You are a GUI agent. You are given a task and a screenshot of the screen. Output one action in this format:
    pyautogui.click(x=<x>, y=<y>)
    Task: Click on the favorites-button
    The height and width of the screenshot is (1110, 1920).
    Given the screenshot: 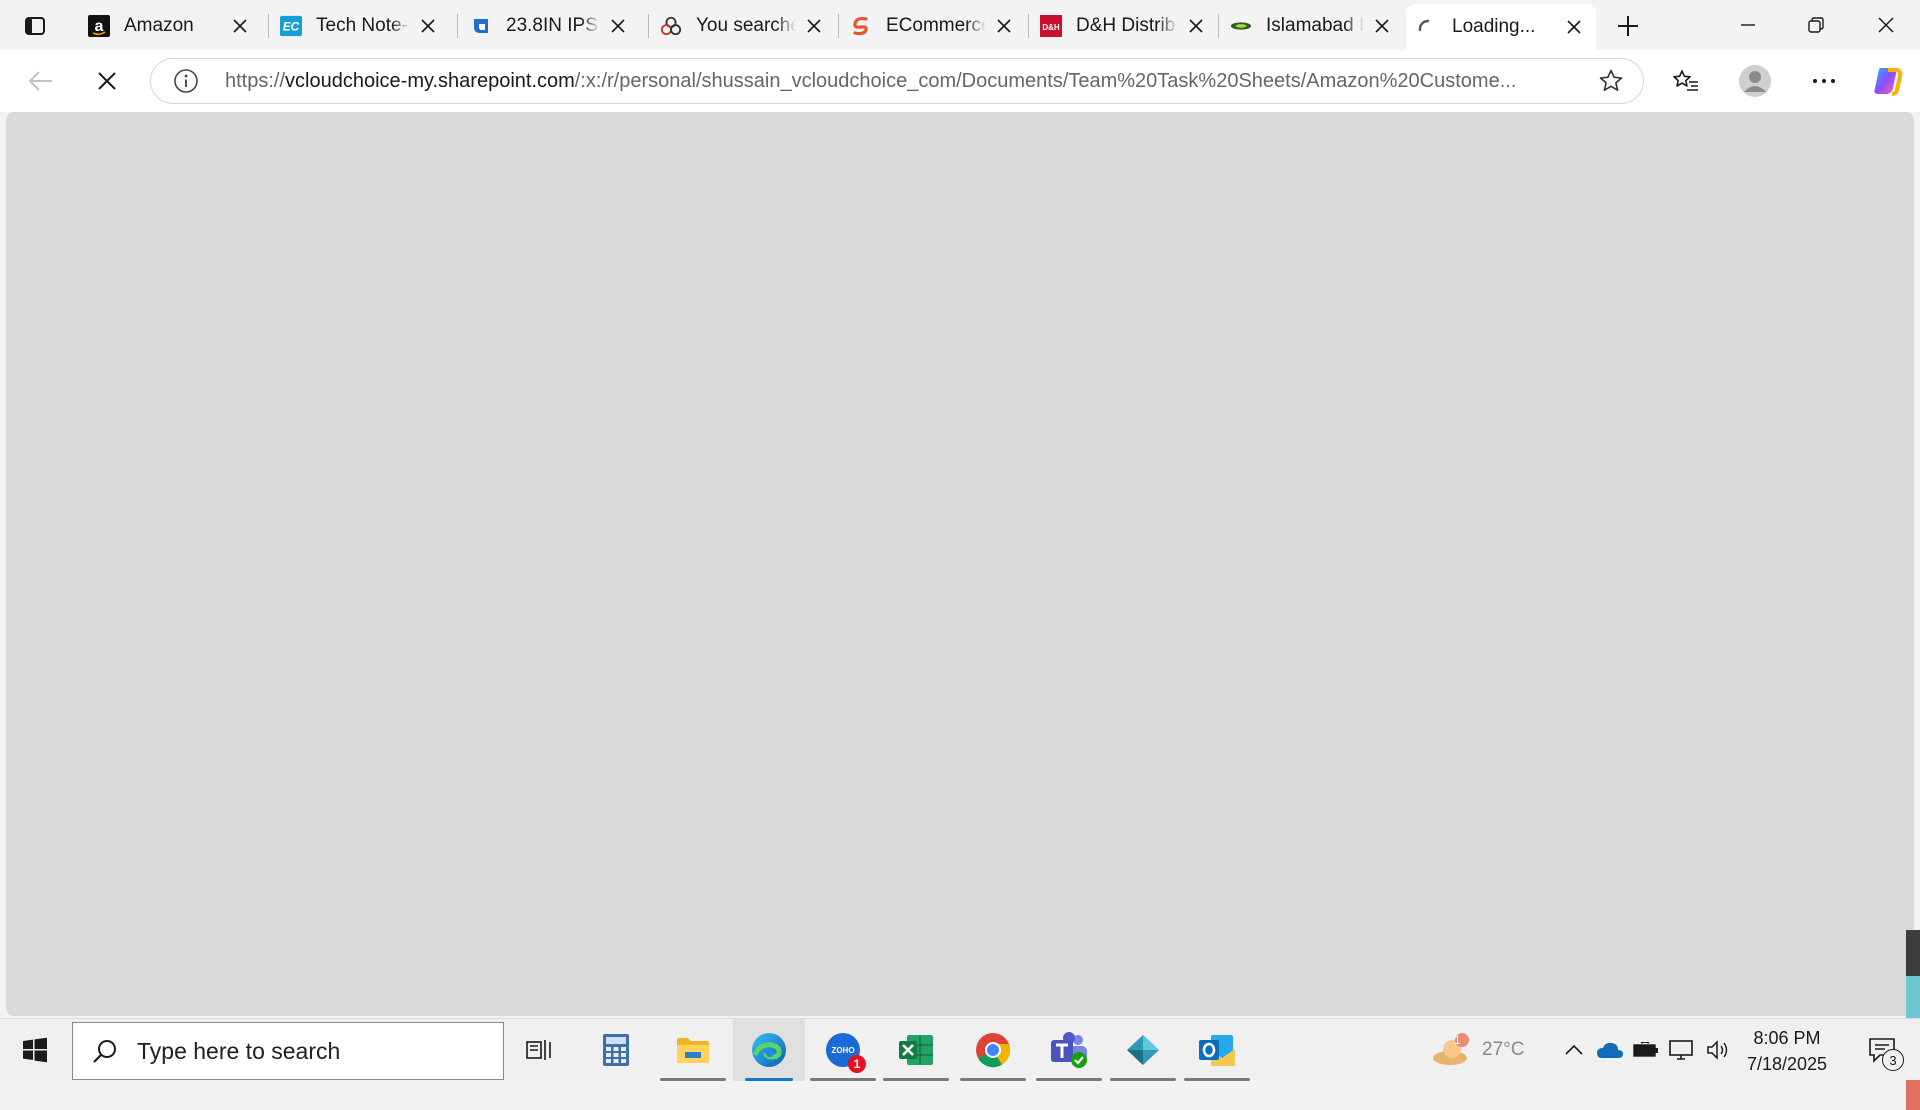 What is the action you would take?
    pyautogui.click(x=1686, y=81)
    